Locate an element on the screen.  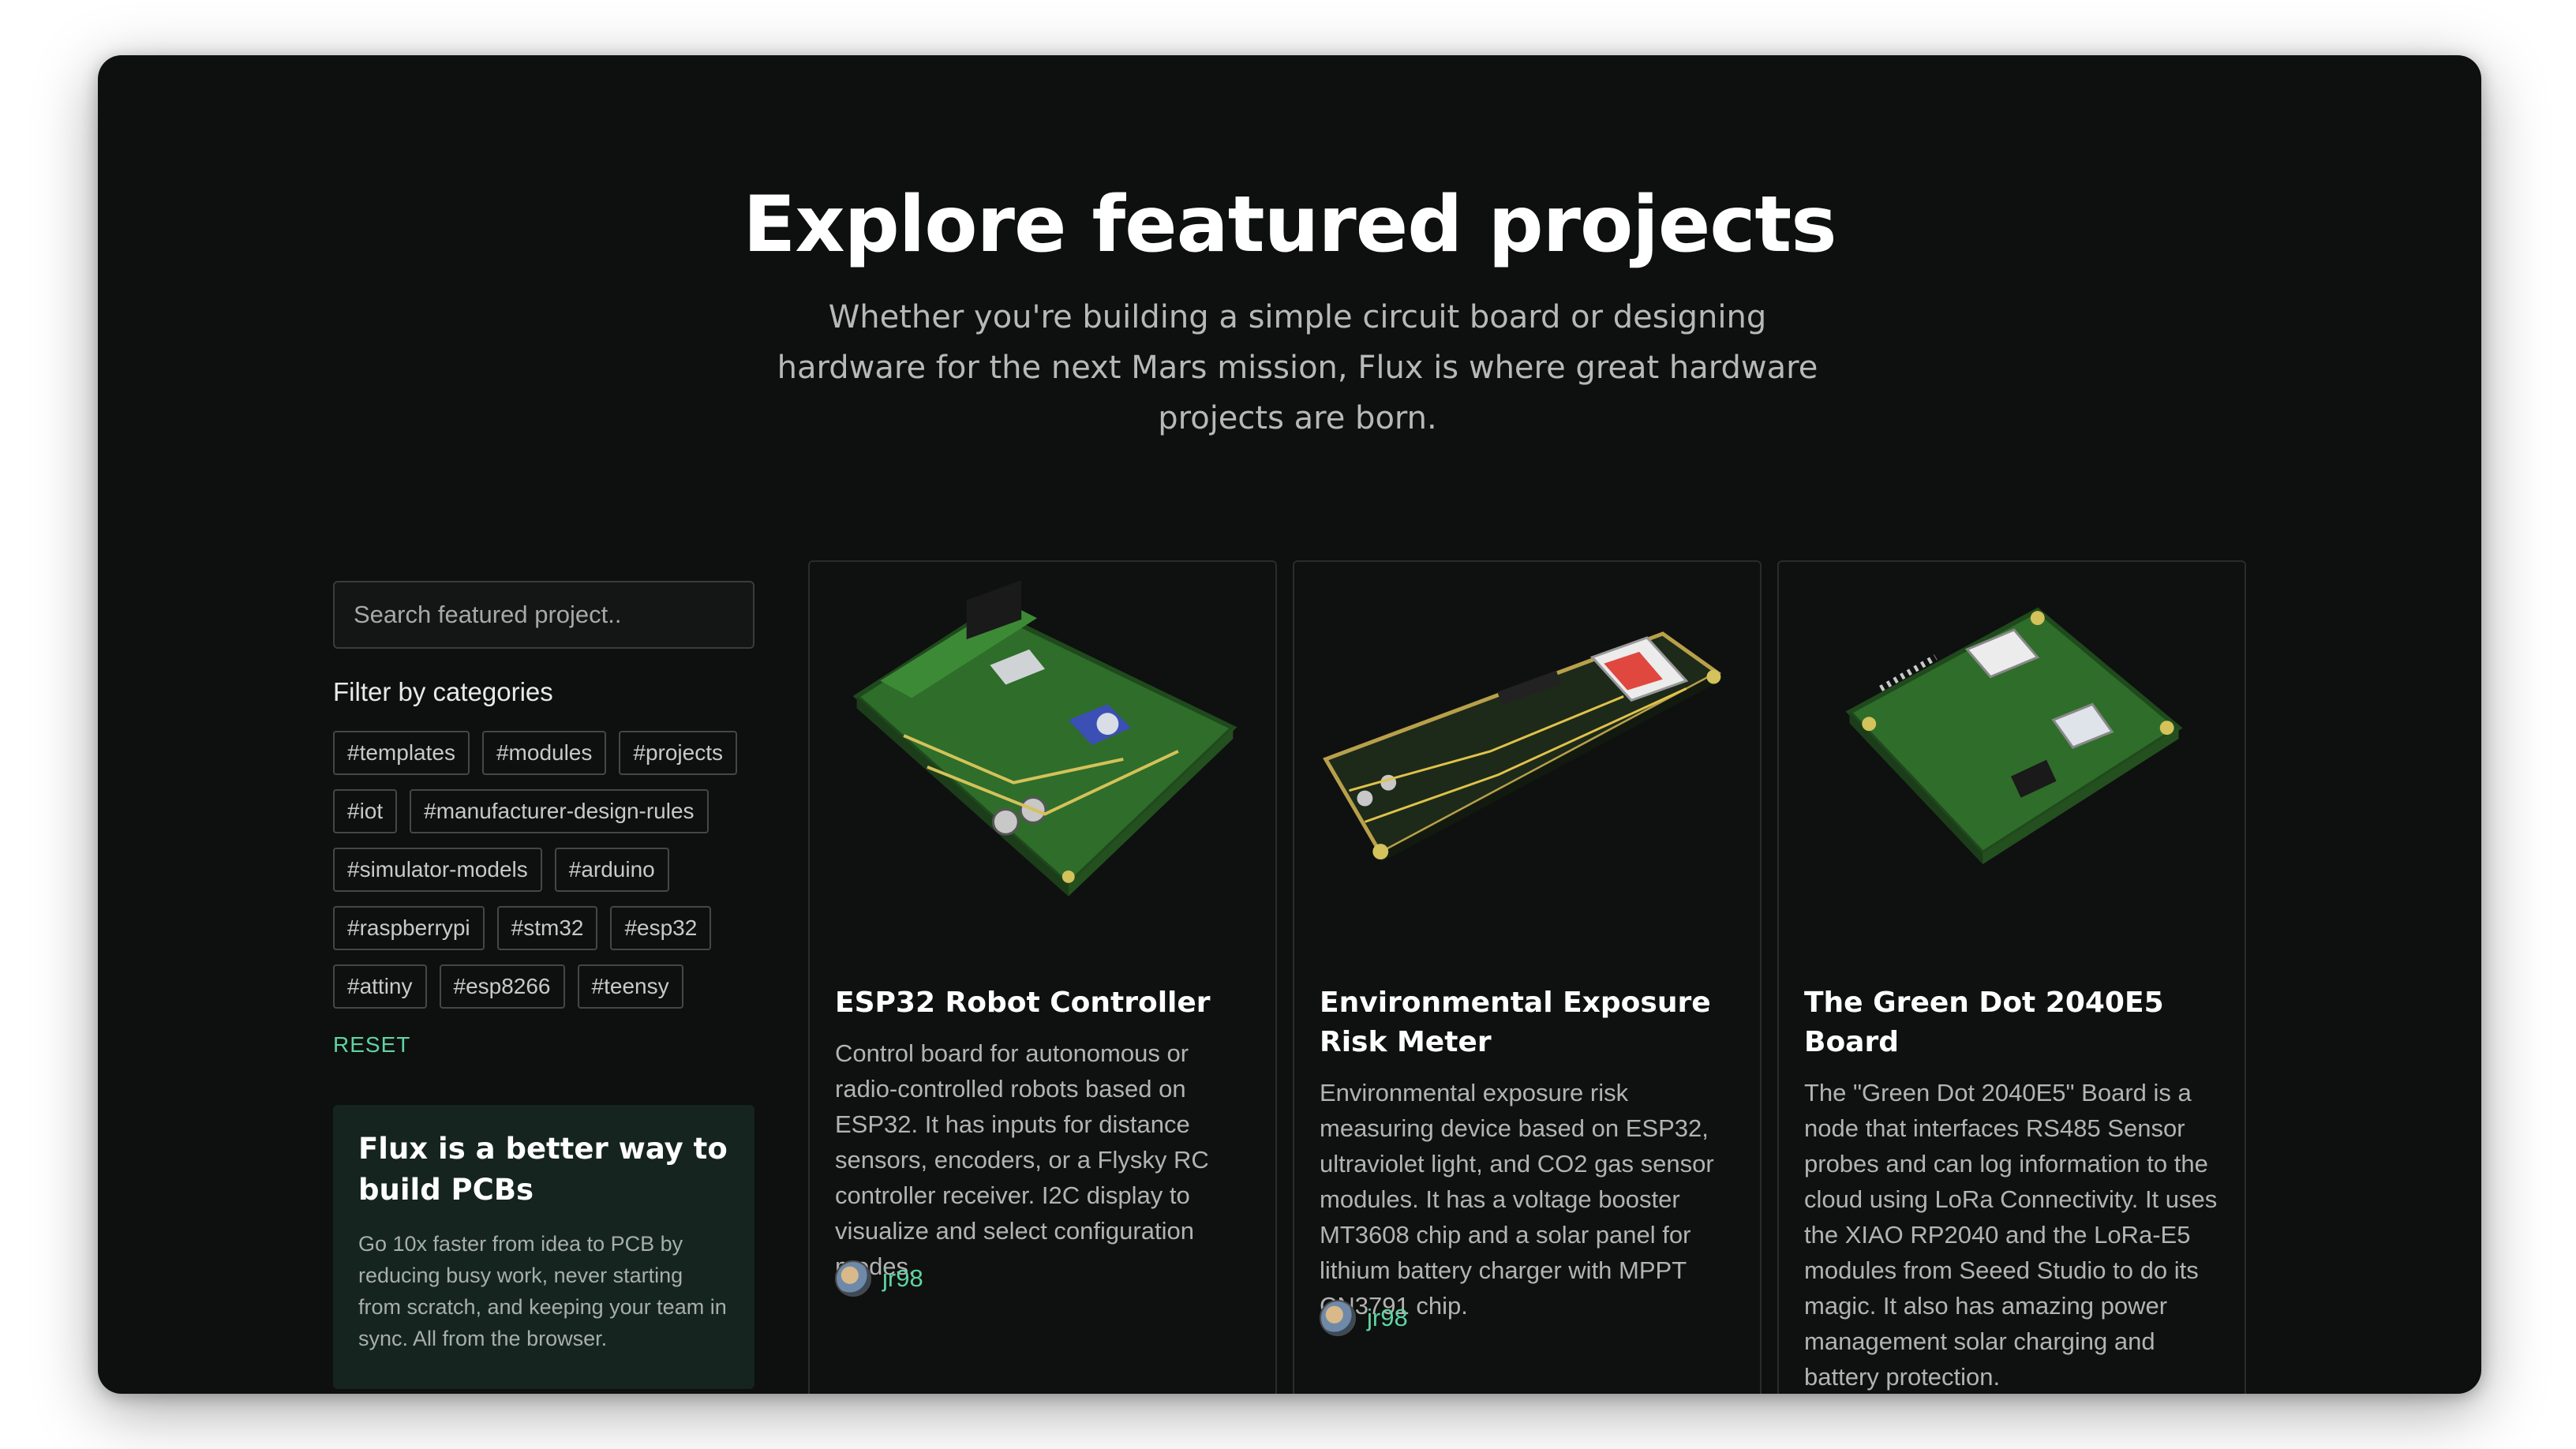
page-title: Explore featured projects is located at coordinates (1290, 225).